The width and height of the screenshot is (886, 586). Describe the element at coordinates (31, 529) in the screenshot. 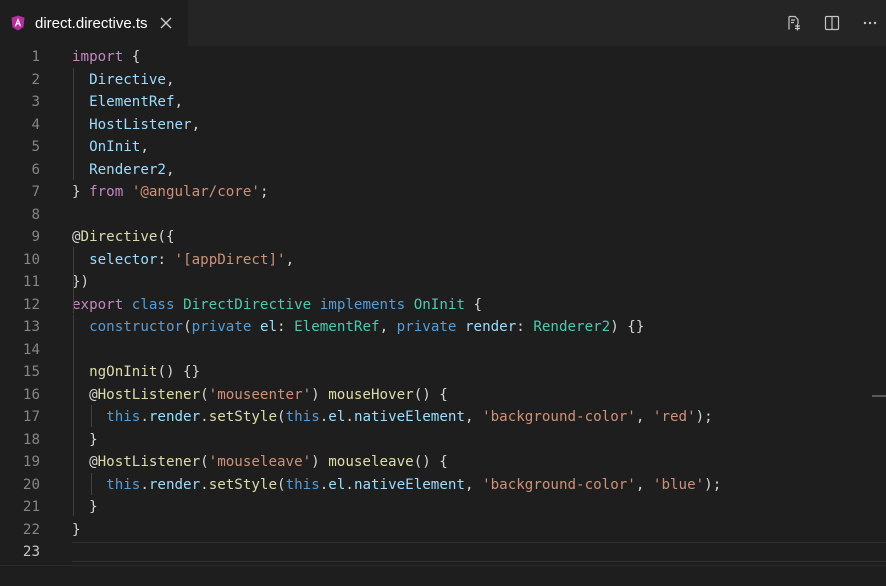

I see `line-number: 22` at that location.